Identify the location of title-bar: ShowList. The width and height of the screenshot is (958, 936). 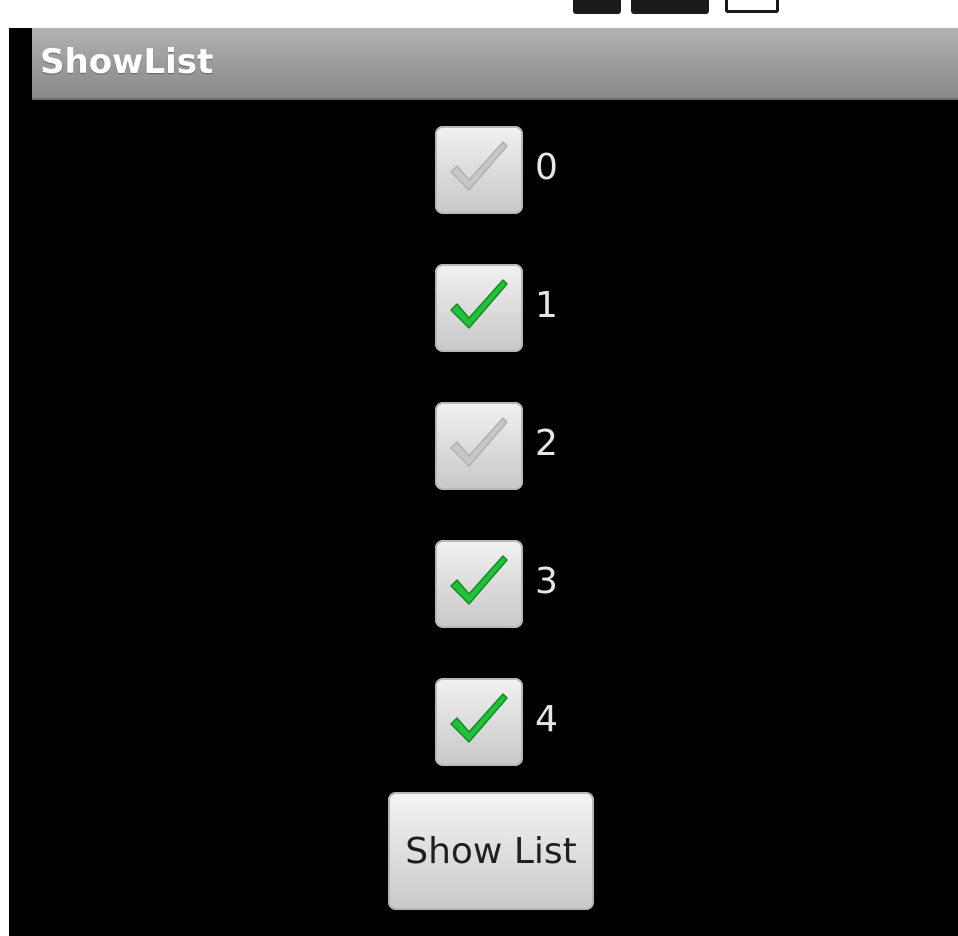
(495, 64).